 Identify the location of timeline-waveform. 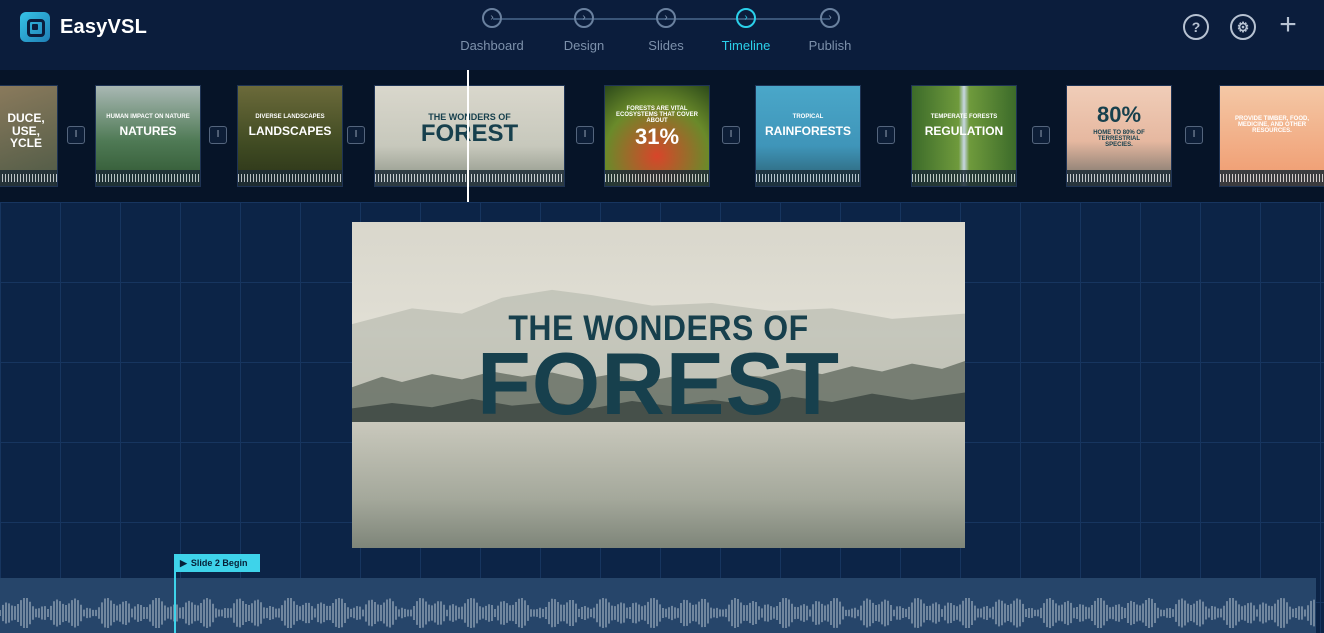
(657, 613).